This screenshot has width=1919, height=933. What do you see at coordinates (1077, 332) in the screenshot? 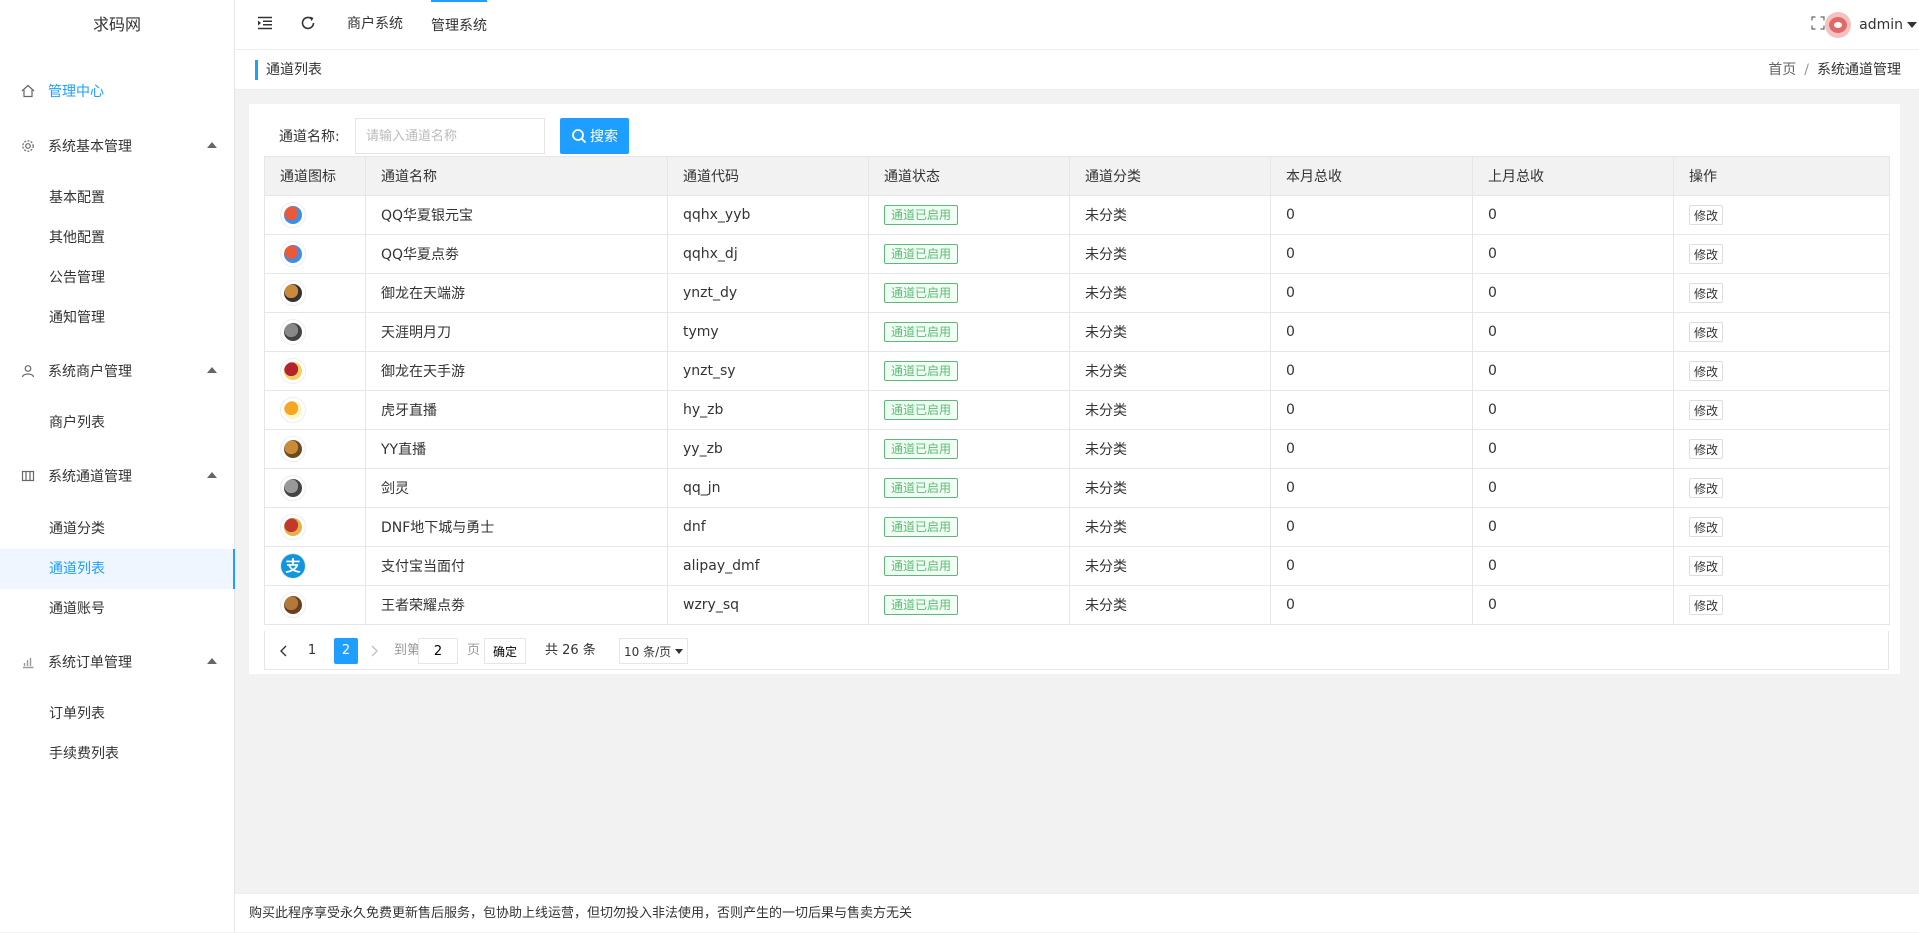
I see `table-row: 天涯明月刀 tymy 通道已启用 未分类 0 0 修改` at bounding box center [1077, 332].